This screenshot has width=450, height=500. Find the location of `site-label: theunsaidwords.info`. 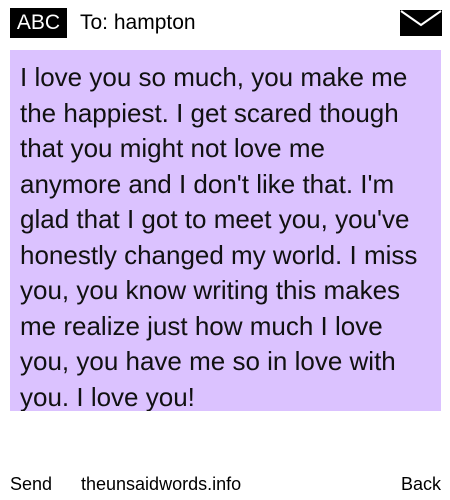

site-label: theunsaidwords.info is located at coordinates (161, 484).